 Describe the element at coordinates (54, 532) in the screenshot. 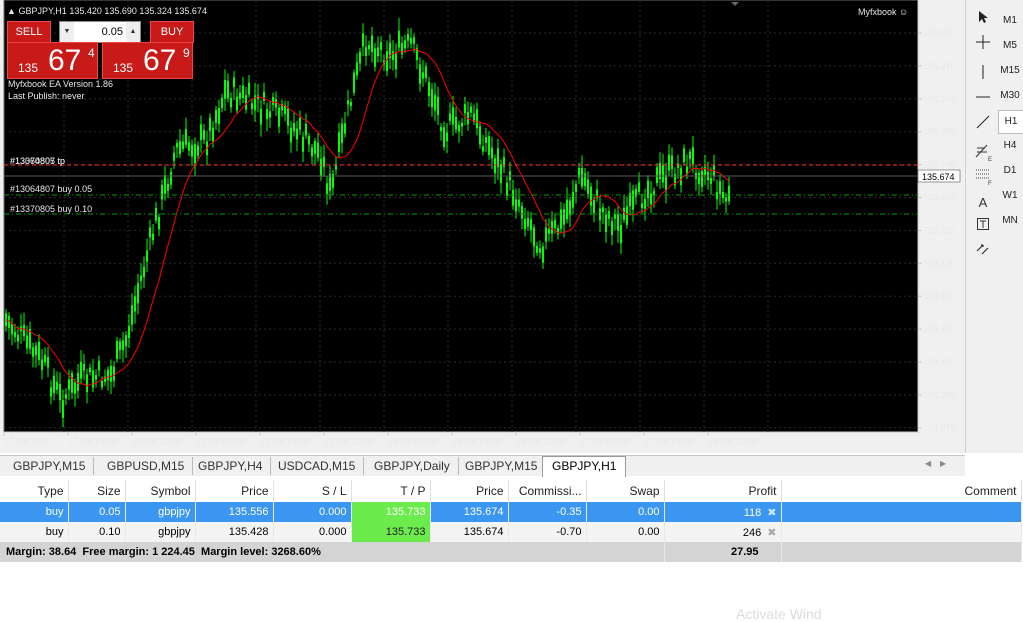

I see `cell-type-value: buy` at that location.